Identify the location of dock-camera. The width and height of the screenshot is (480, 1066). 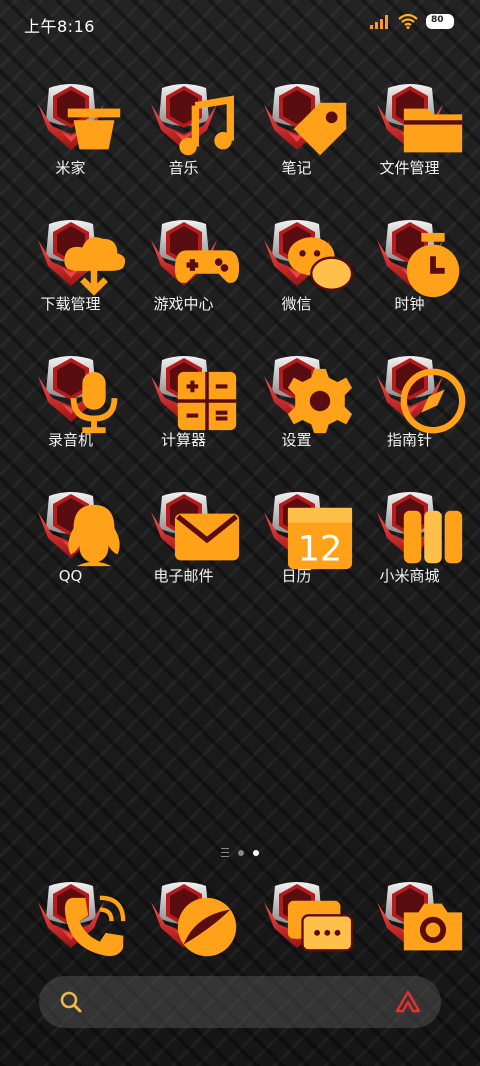
(409, 915).